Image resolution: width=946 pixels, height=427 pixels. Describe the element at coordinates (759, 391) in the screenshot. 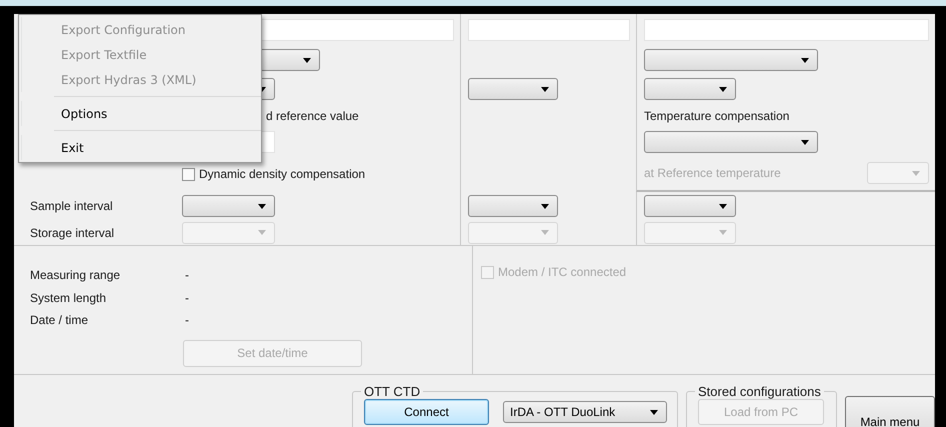

I see `group-title: Stored configurations` at that location.